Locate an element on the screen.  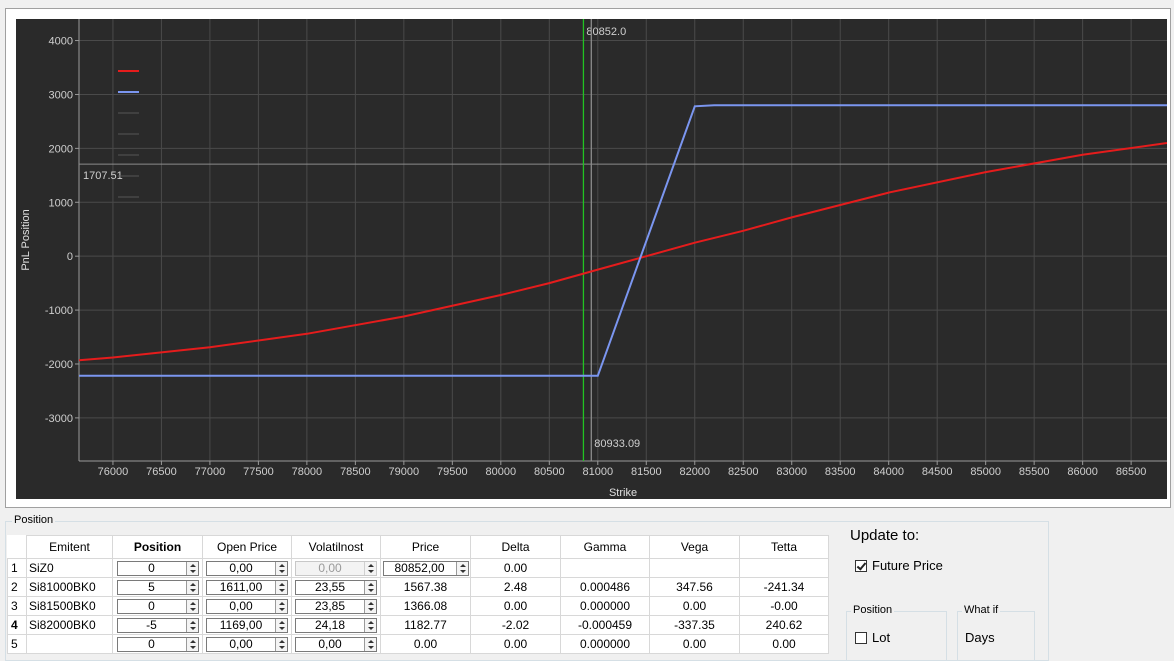
table-row: 5 0 0,00 0,00 0.00 0.00 0.000000 0.00 0.00 is located at coordinates (418, 644).